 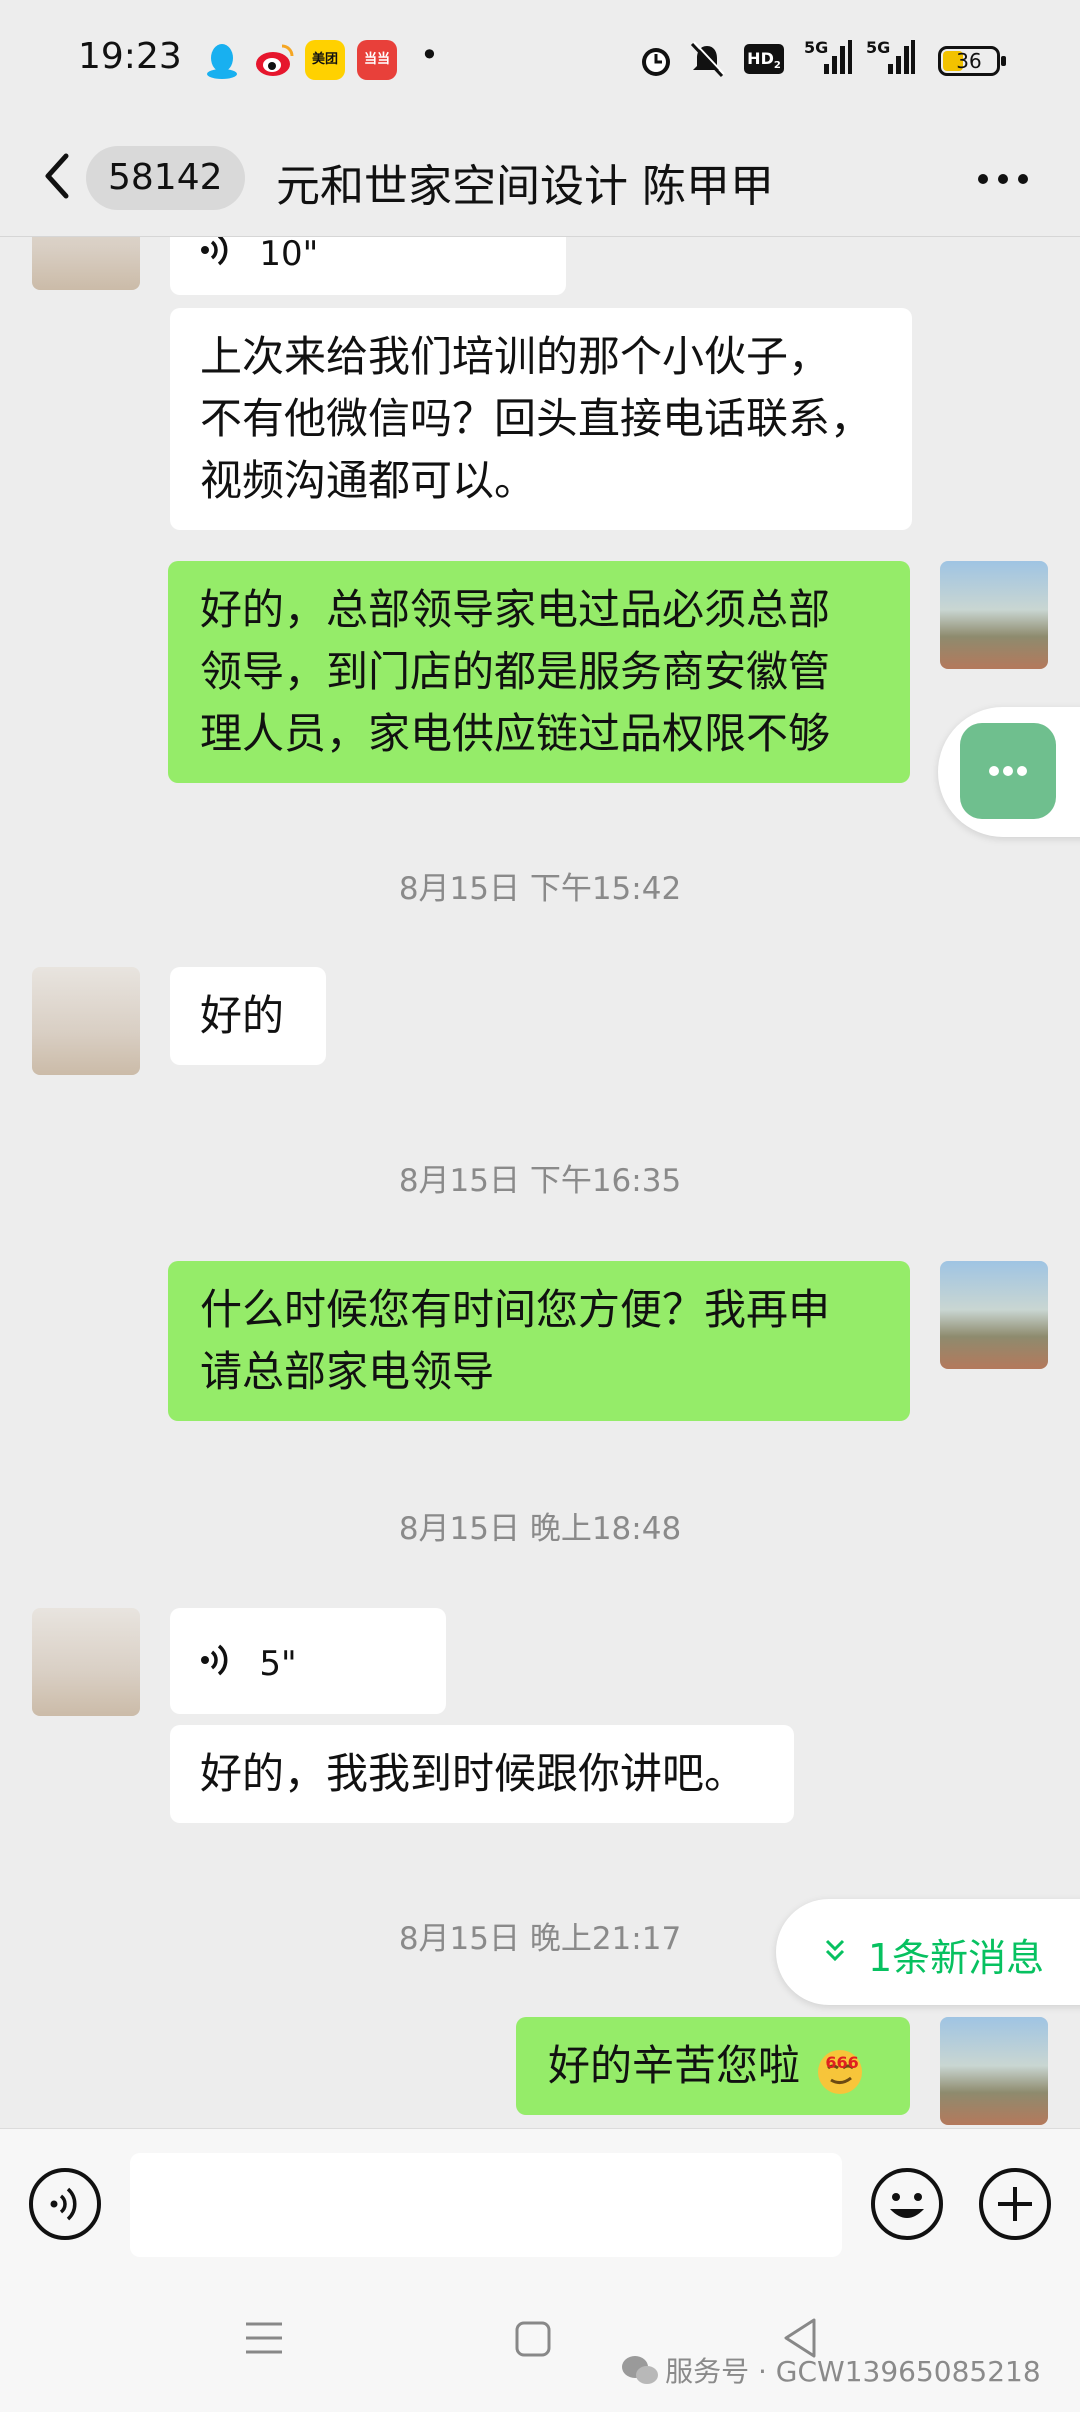 I want to click on message-line: 好的，总部领导家电过品必须总部, so click(x=515, y=609).